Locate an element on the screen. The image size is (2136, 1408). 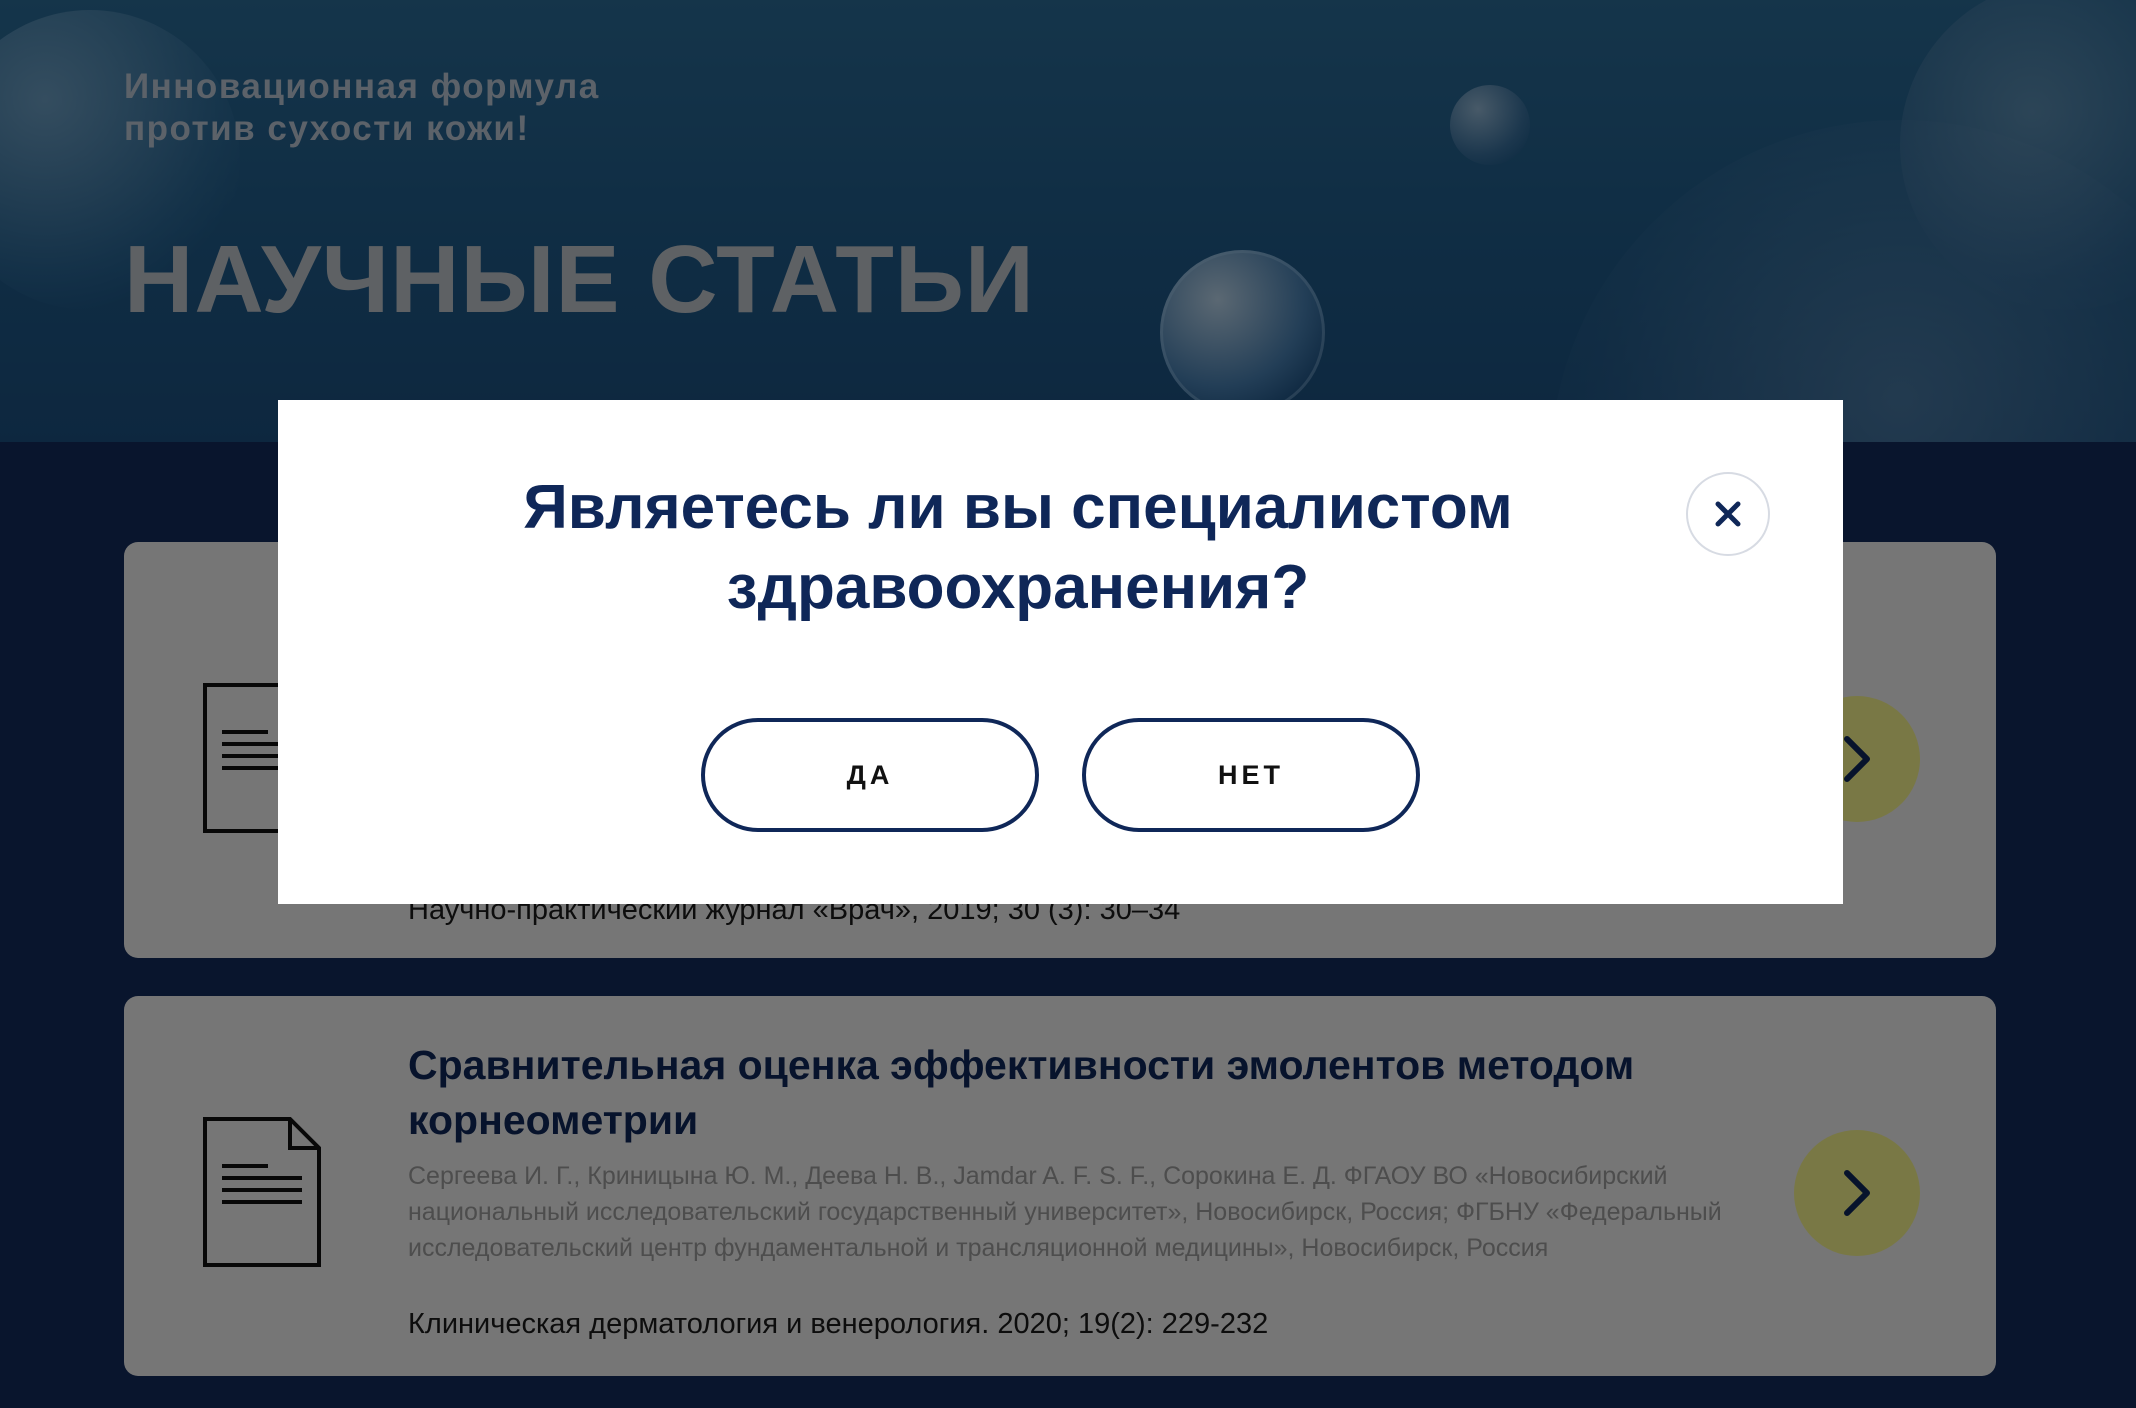
close-button is located at coordinates (1728, 514).